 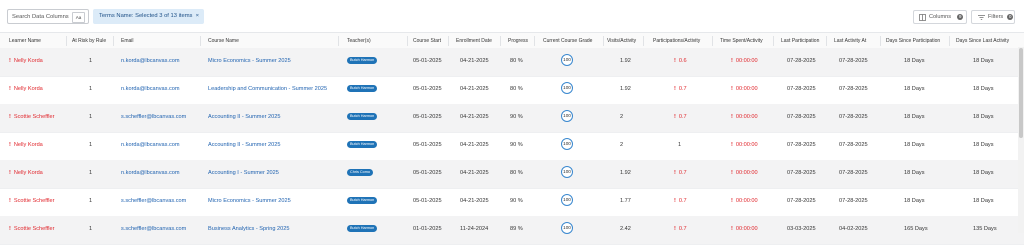 I want to click on search-input: Search Data Columns Aa, so click(x=48, y=16).